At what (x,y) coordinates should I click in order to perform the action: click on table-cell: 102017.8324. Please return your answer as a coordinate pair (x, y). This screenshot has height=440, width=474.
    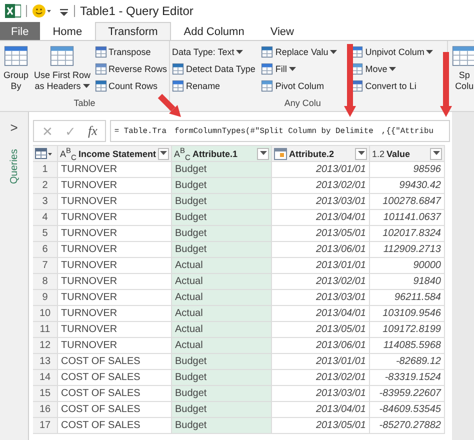
    Looking at the image, I should click on (407, 234).